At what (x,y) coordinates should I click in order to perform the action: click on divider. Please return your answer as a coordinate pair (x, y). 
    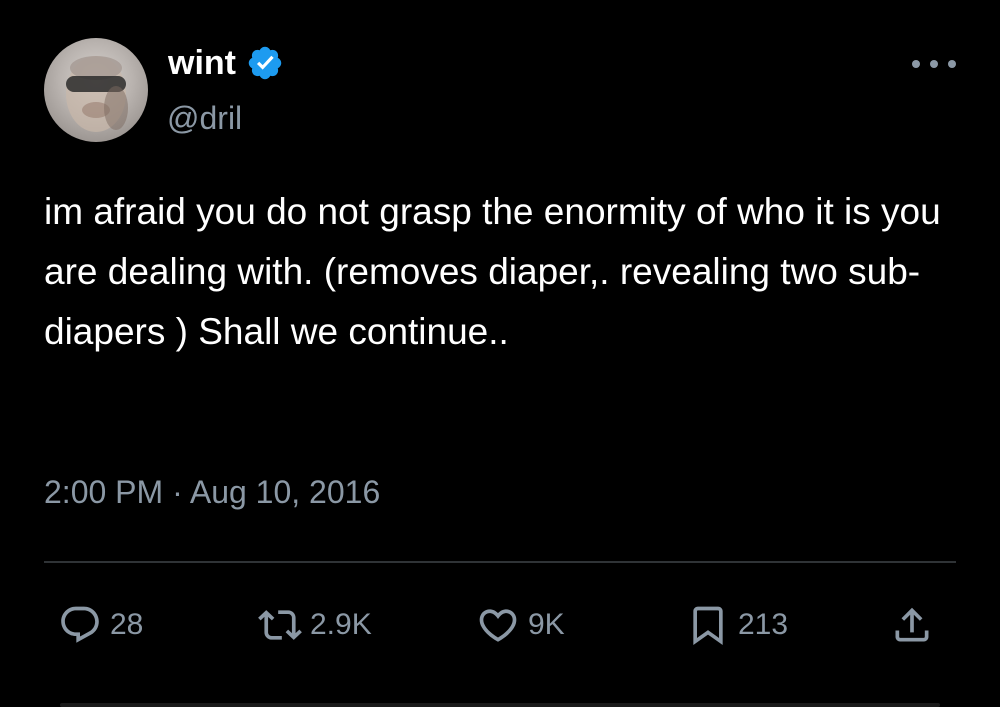
    Looking at the image, I should click on (500, 562).